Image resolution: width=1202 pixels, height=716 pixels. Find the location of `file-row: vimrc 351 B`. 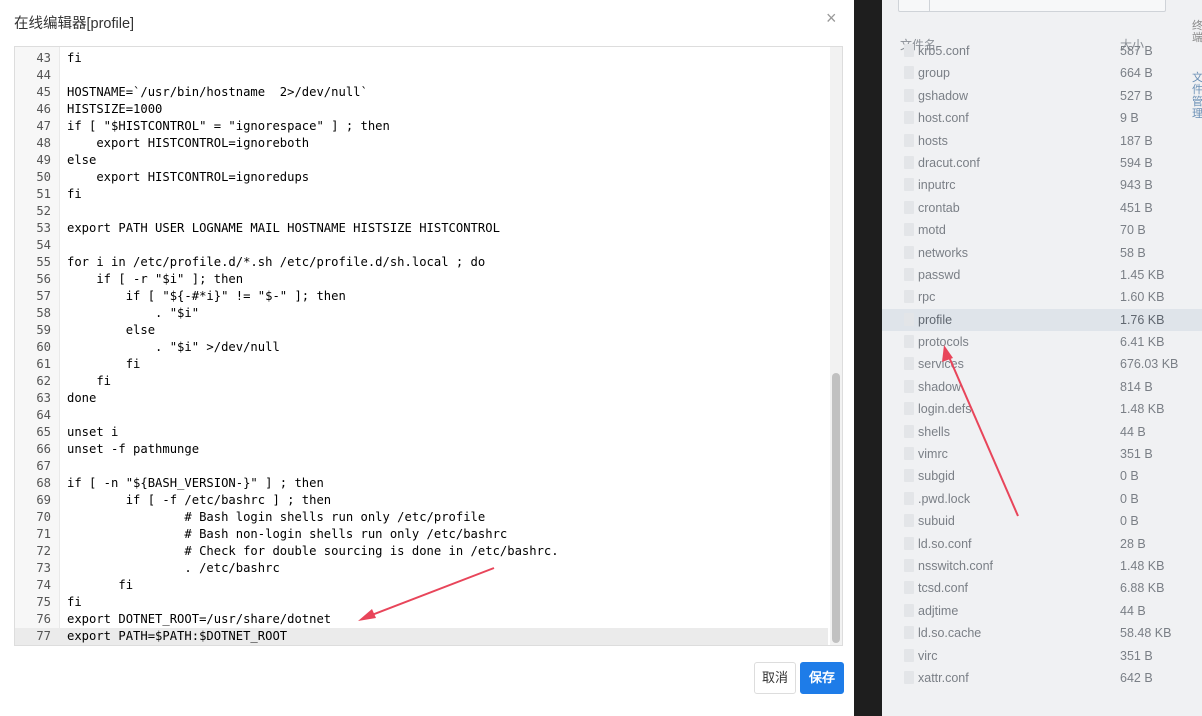

file-row: vimrc 351 B is located at coordinates (1042, 454).